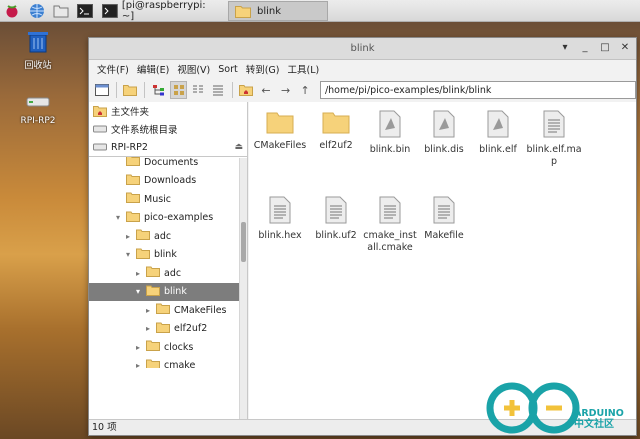 The height and width of the screenshot is (439, 640). Describe the element at coordinates (131, 90) in the screenshot. I see `new-tab-icon` at that location.